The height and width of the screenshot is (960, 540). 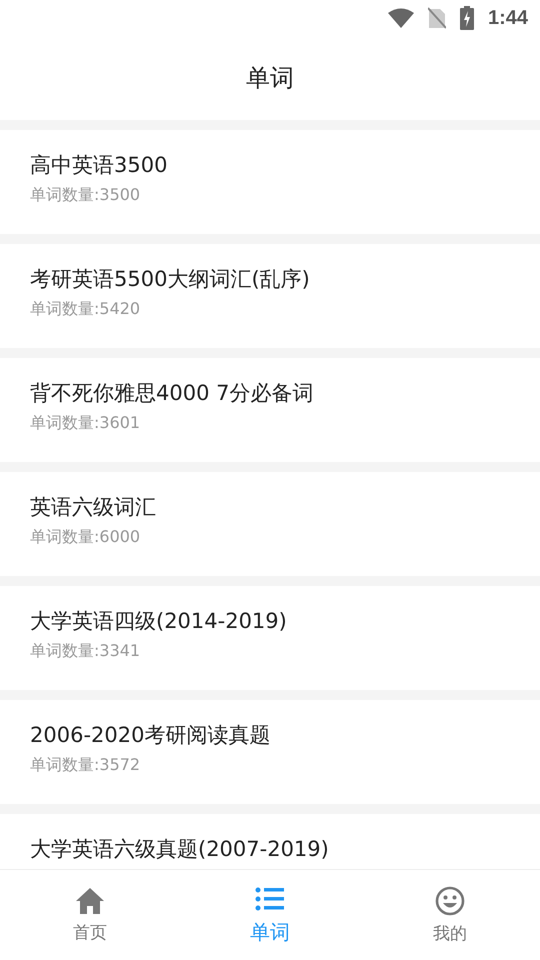 I want to click on book-item: 背不死你雅思4000 7分必备词 单词数量:3601, so click(x=270, y=410).